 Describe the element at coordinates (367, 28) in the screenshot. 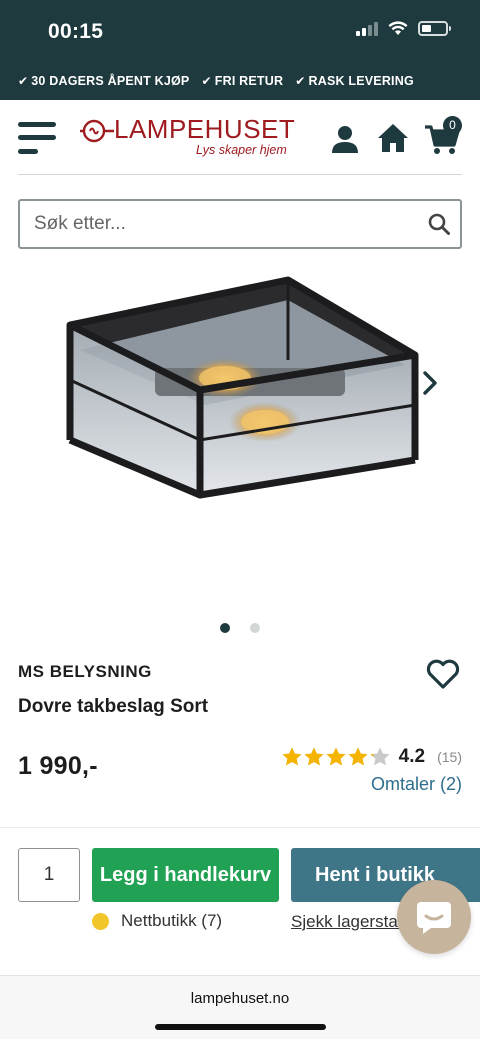

I see `cellular-signal-icon` at that location.